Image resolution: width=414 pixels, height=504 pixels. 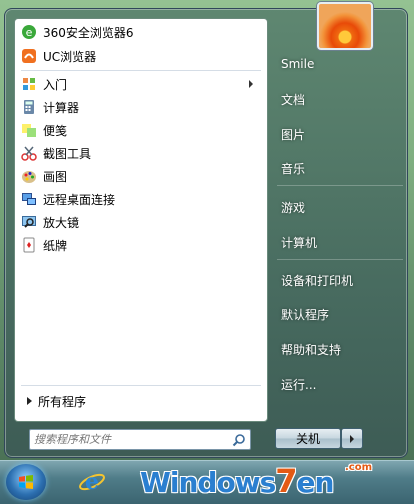 I want to click on search-box, so click(x=140, y=439).